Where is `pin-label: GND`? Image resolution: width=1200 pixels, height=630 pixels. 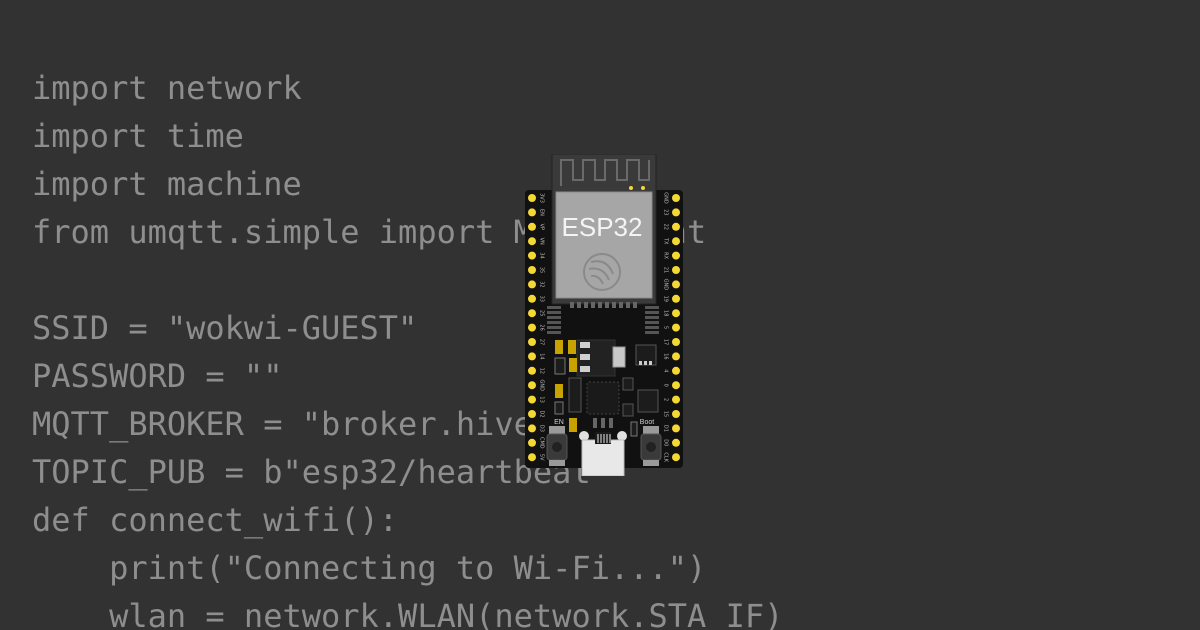
pin-label: GND is located at coordinates (542, 385).